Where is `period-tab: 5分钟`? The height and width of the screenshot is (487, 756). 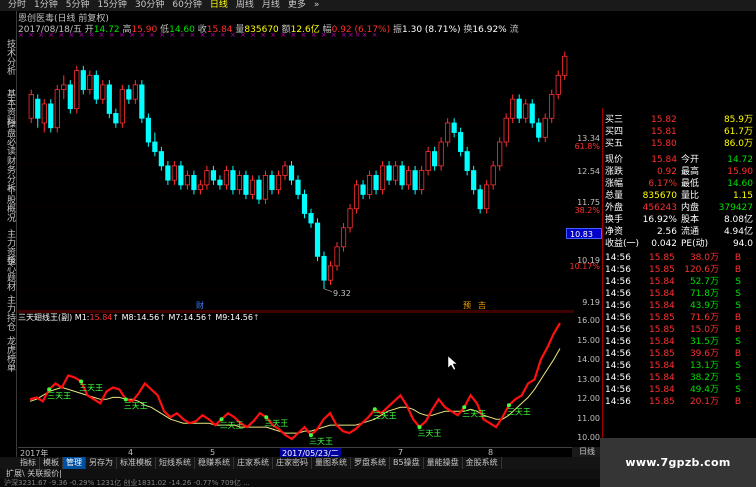
period-tab: 5分钟 is located at coordinates (78, 5).